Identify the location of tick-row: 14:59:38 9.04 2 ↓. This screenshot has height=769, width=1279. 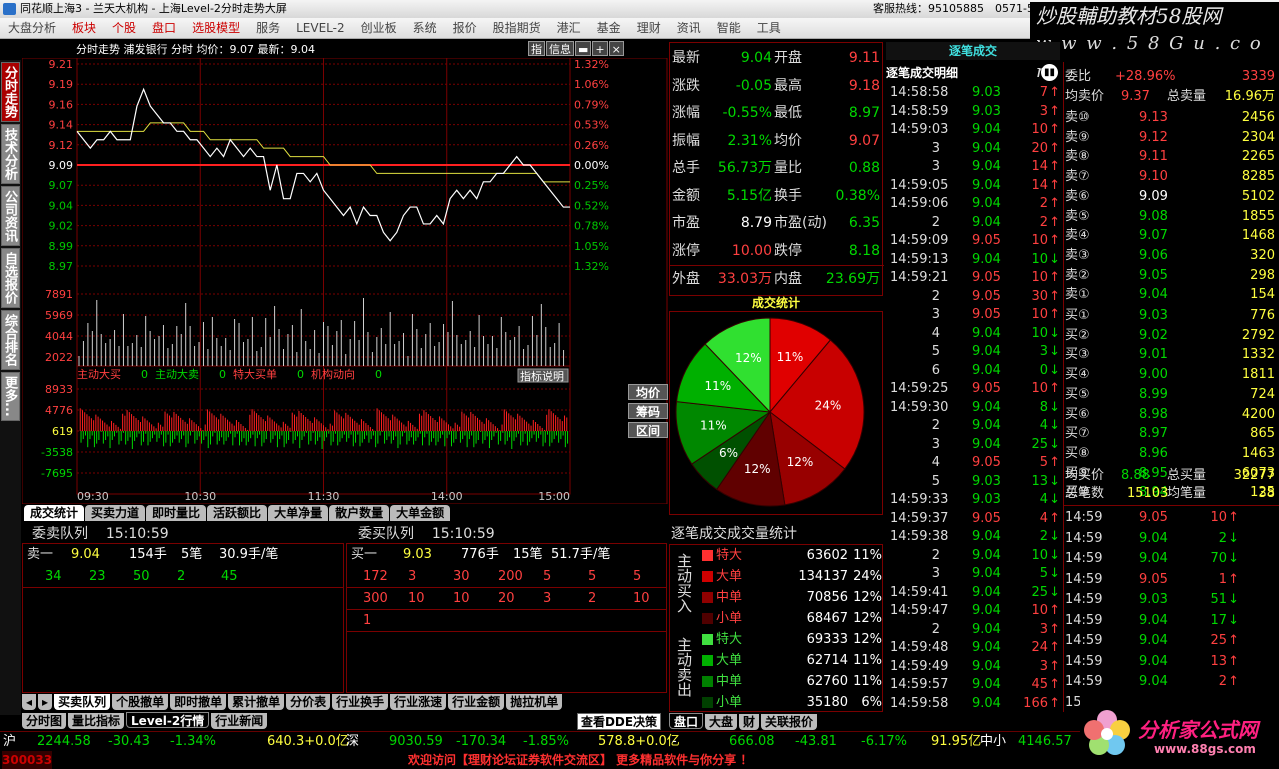
(974, 537).